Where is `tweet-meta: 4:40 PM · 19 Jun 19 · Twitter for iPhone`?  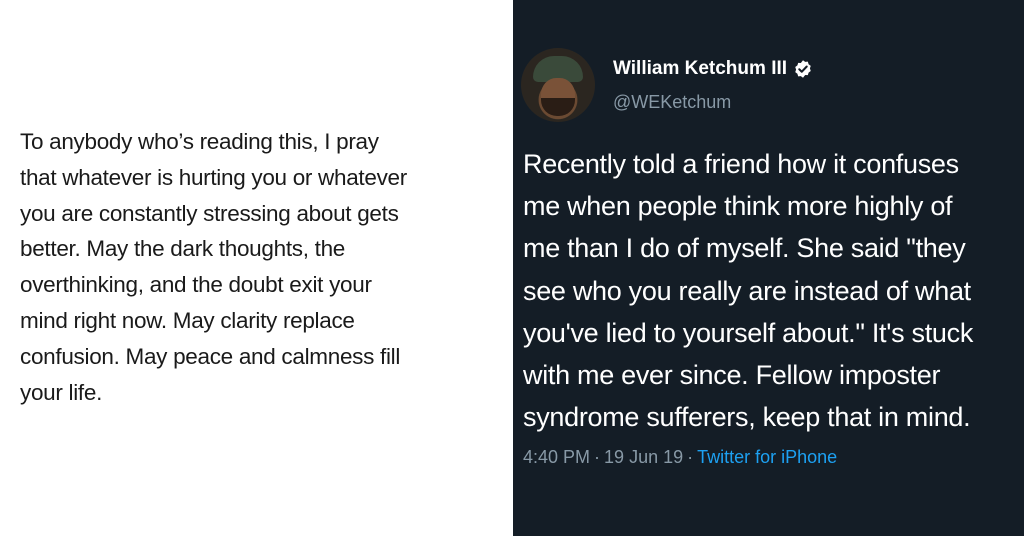
tweet-meta: 4:40 PM · 19 Jun 19 · Twitter for iPhone is located at coordinates (680, 457).